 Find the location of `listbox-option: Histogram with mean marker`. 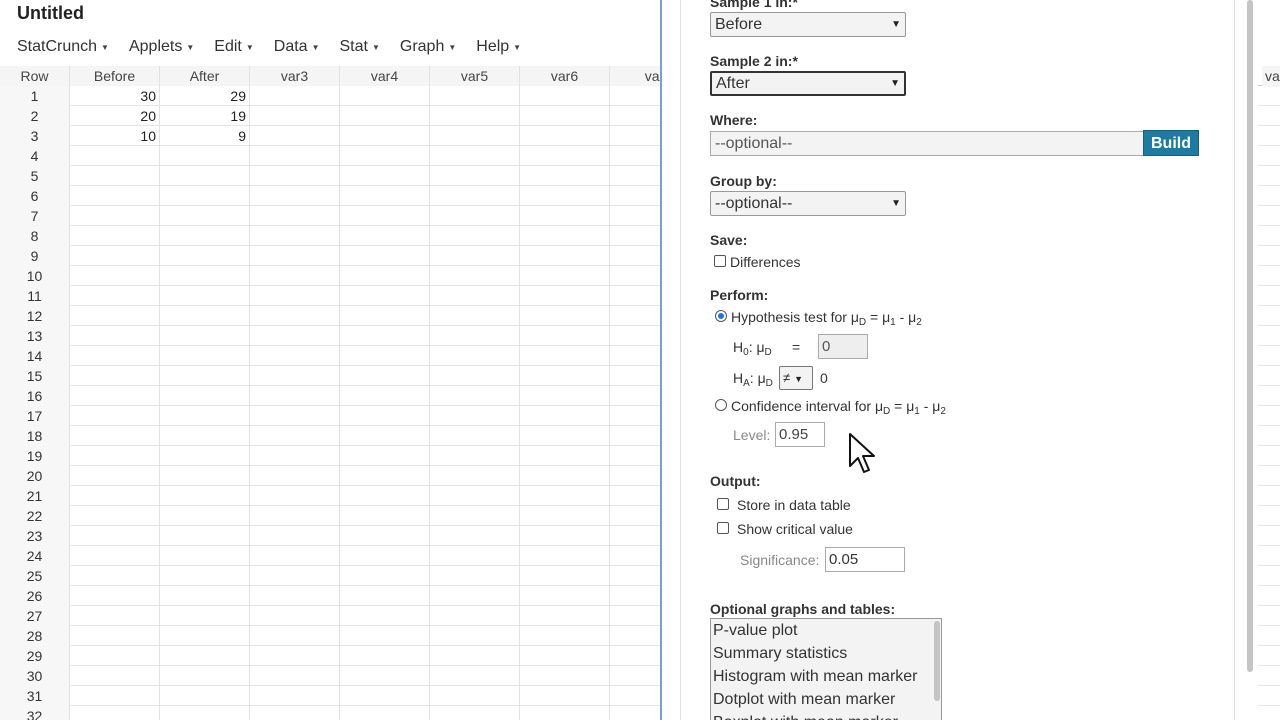

listbox-option: Histogram with mean marker is located at coordinates (826, 676).